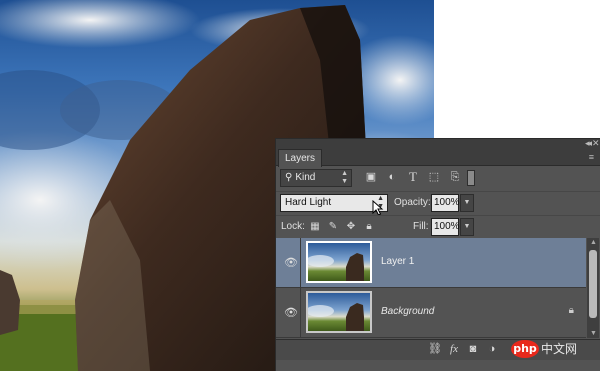  What do you see at coordinates (300, 158) in the screenshot?
I see `tab-layers: Layers` at bounding box center [300, 158].